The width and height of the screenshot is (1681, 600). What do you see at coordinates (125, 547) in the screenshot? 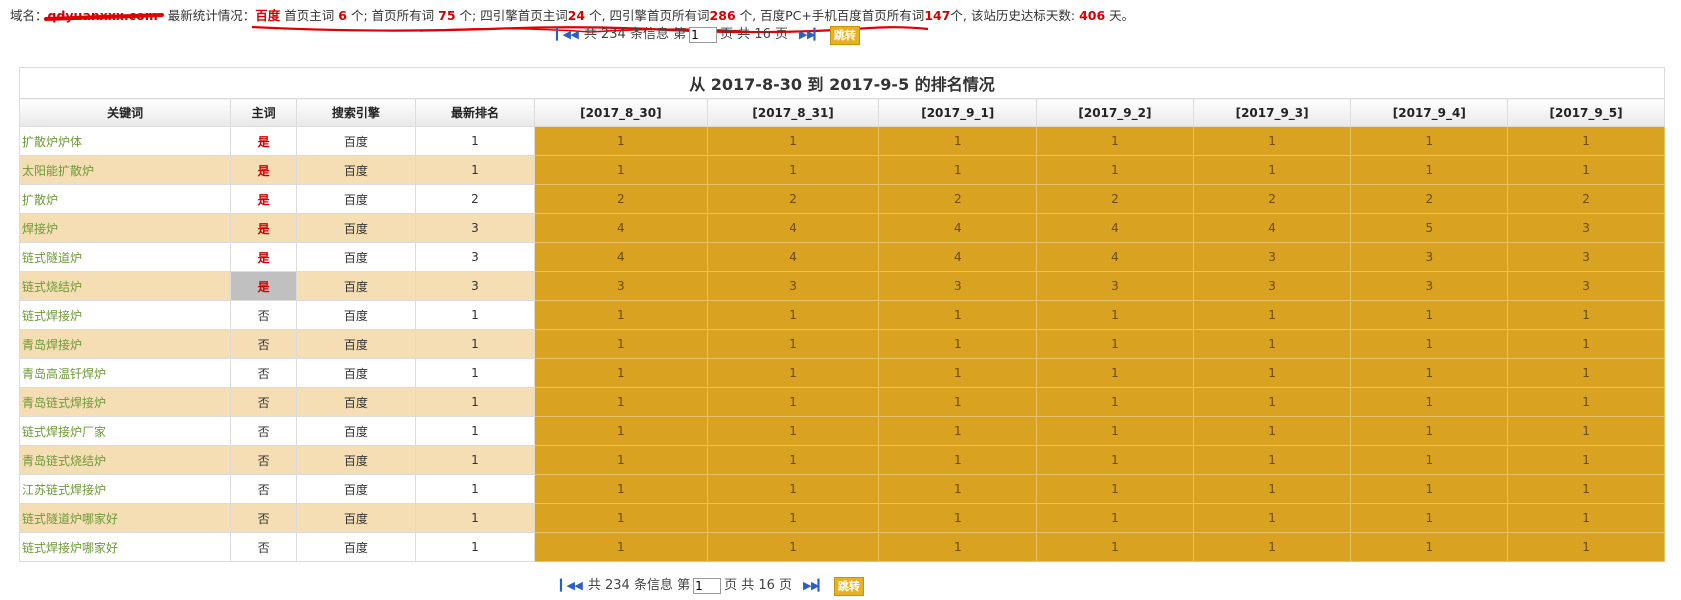
I see `keyword-link: 链式焊接炉哪家好` at bounding box center [125, 547].